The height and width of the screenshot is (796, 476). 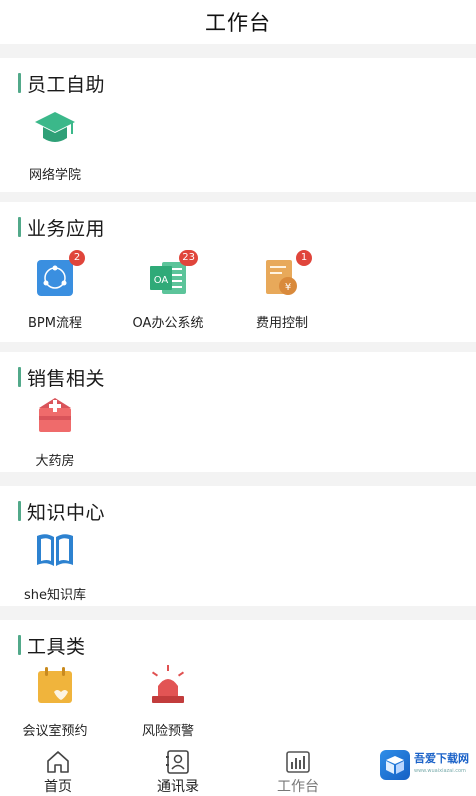 What do you see at coordinates (55, 130) in the screenshot?
I see `graduation-cap-icon` at bounding box center [55, 130].